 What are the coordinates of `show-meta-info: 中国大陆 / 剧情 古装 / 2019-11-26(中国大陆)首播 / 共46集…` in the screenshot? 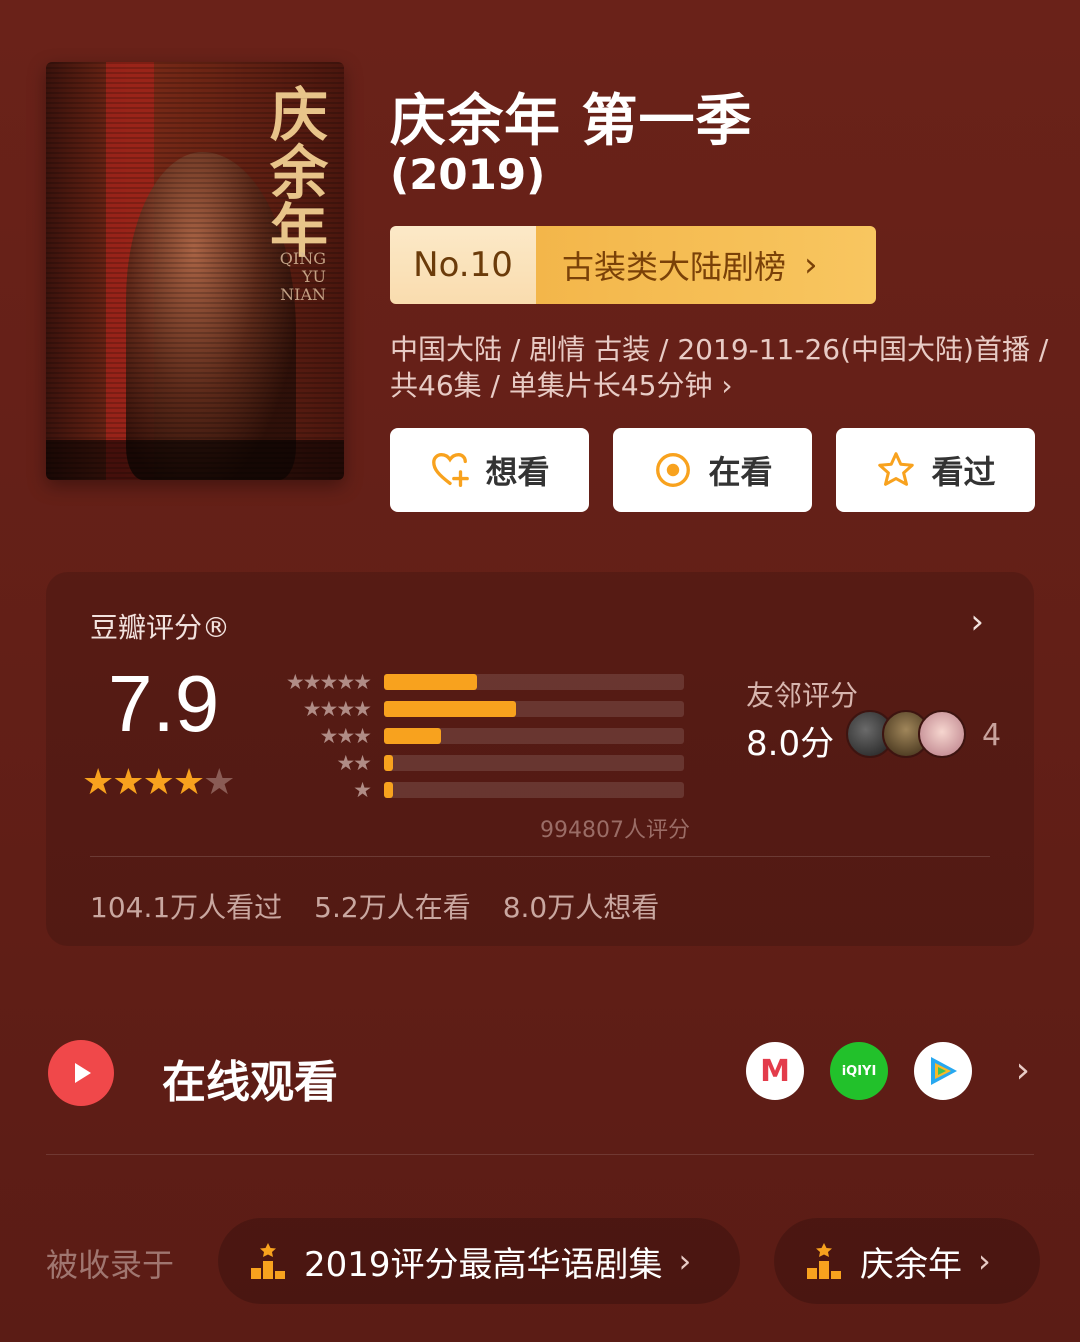 It's located at (720, 368).